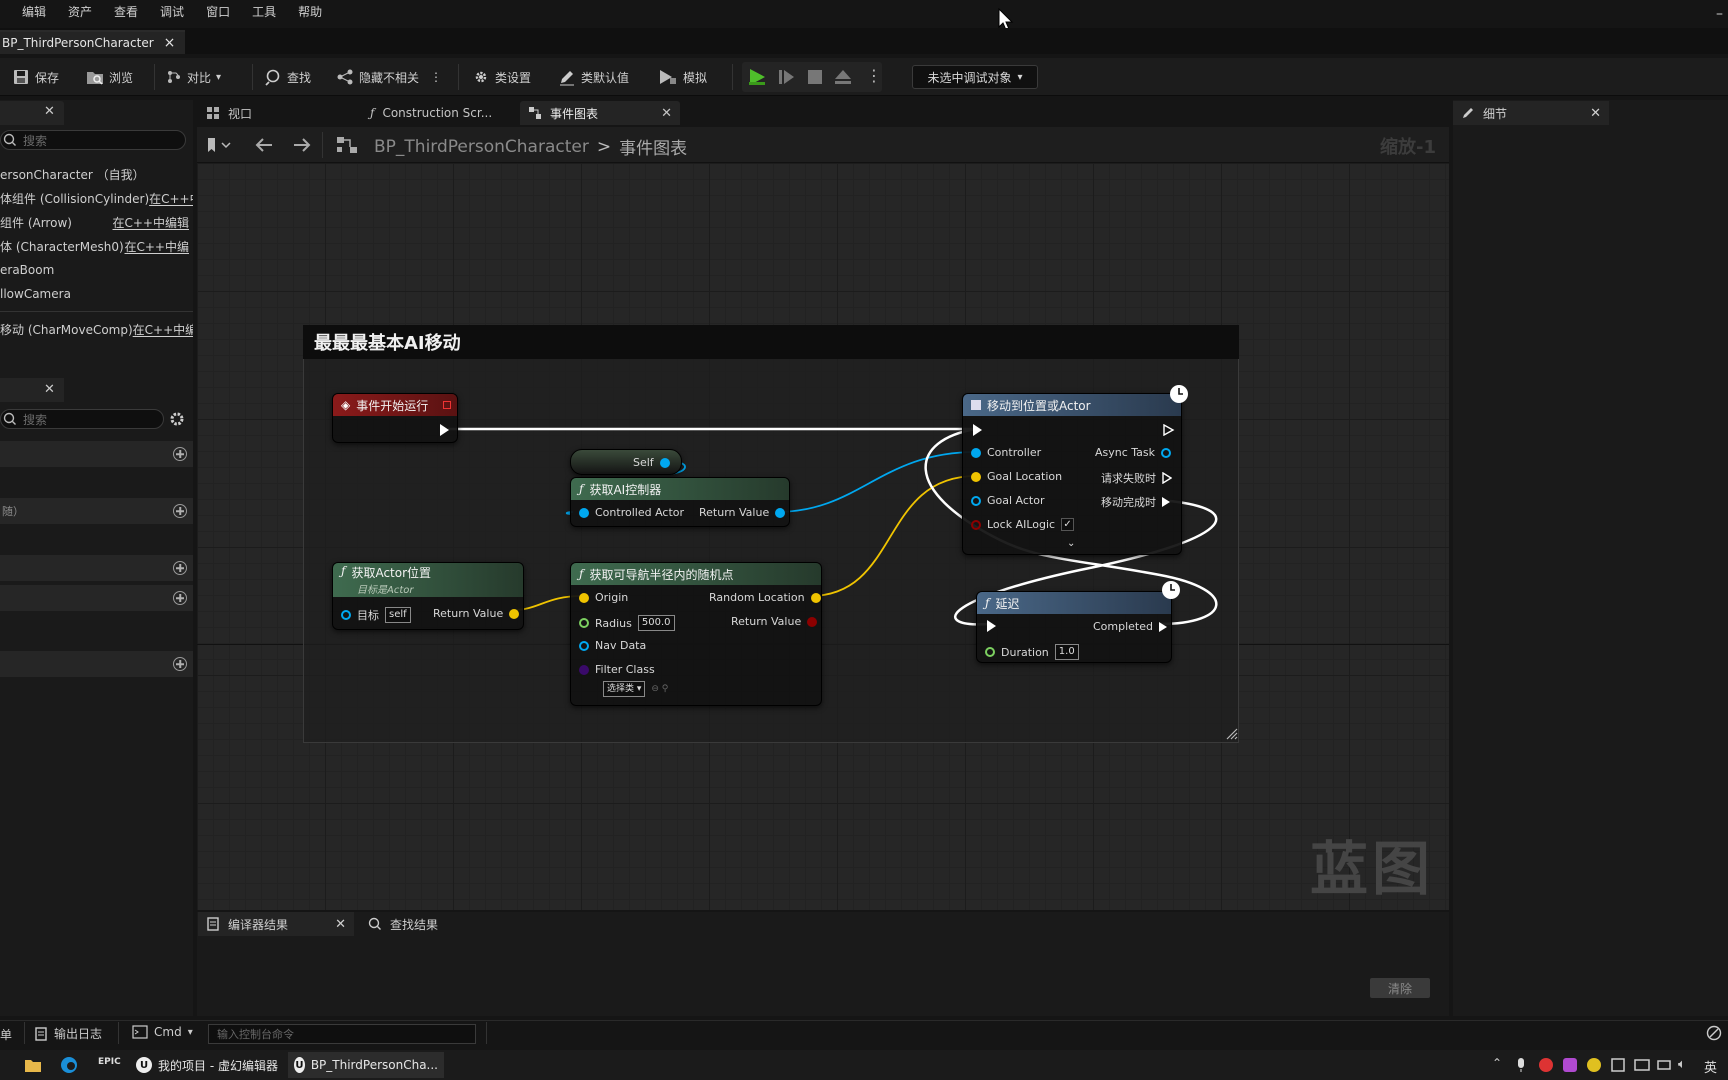 The width and height of the screenshot is (1728, 1080). Describe the element at coordinates (682, 77) in the screenshot. I see `simulate-button: 模拟` at that location.